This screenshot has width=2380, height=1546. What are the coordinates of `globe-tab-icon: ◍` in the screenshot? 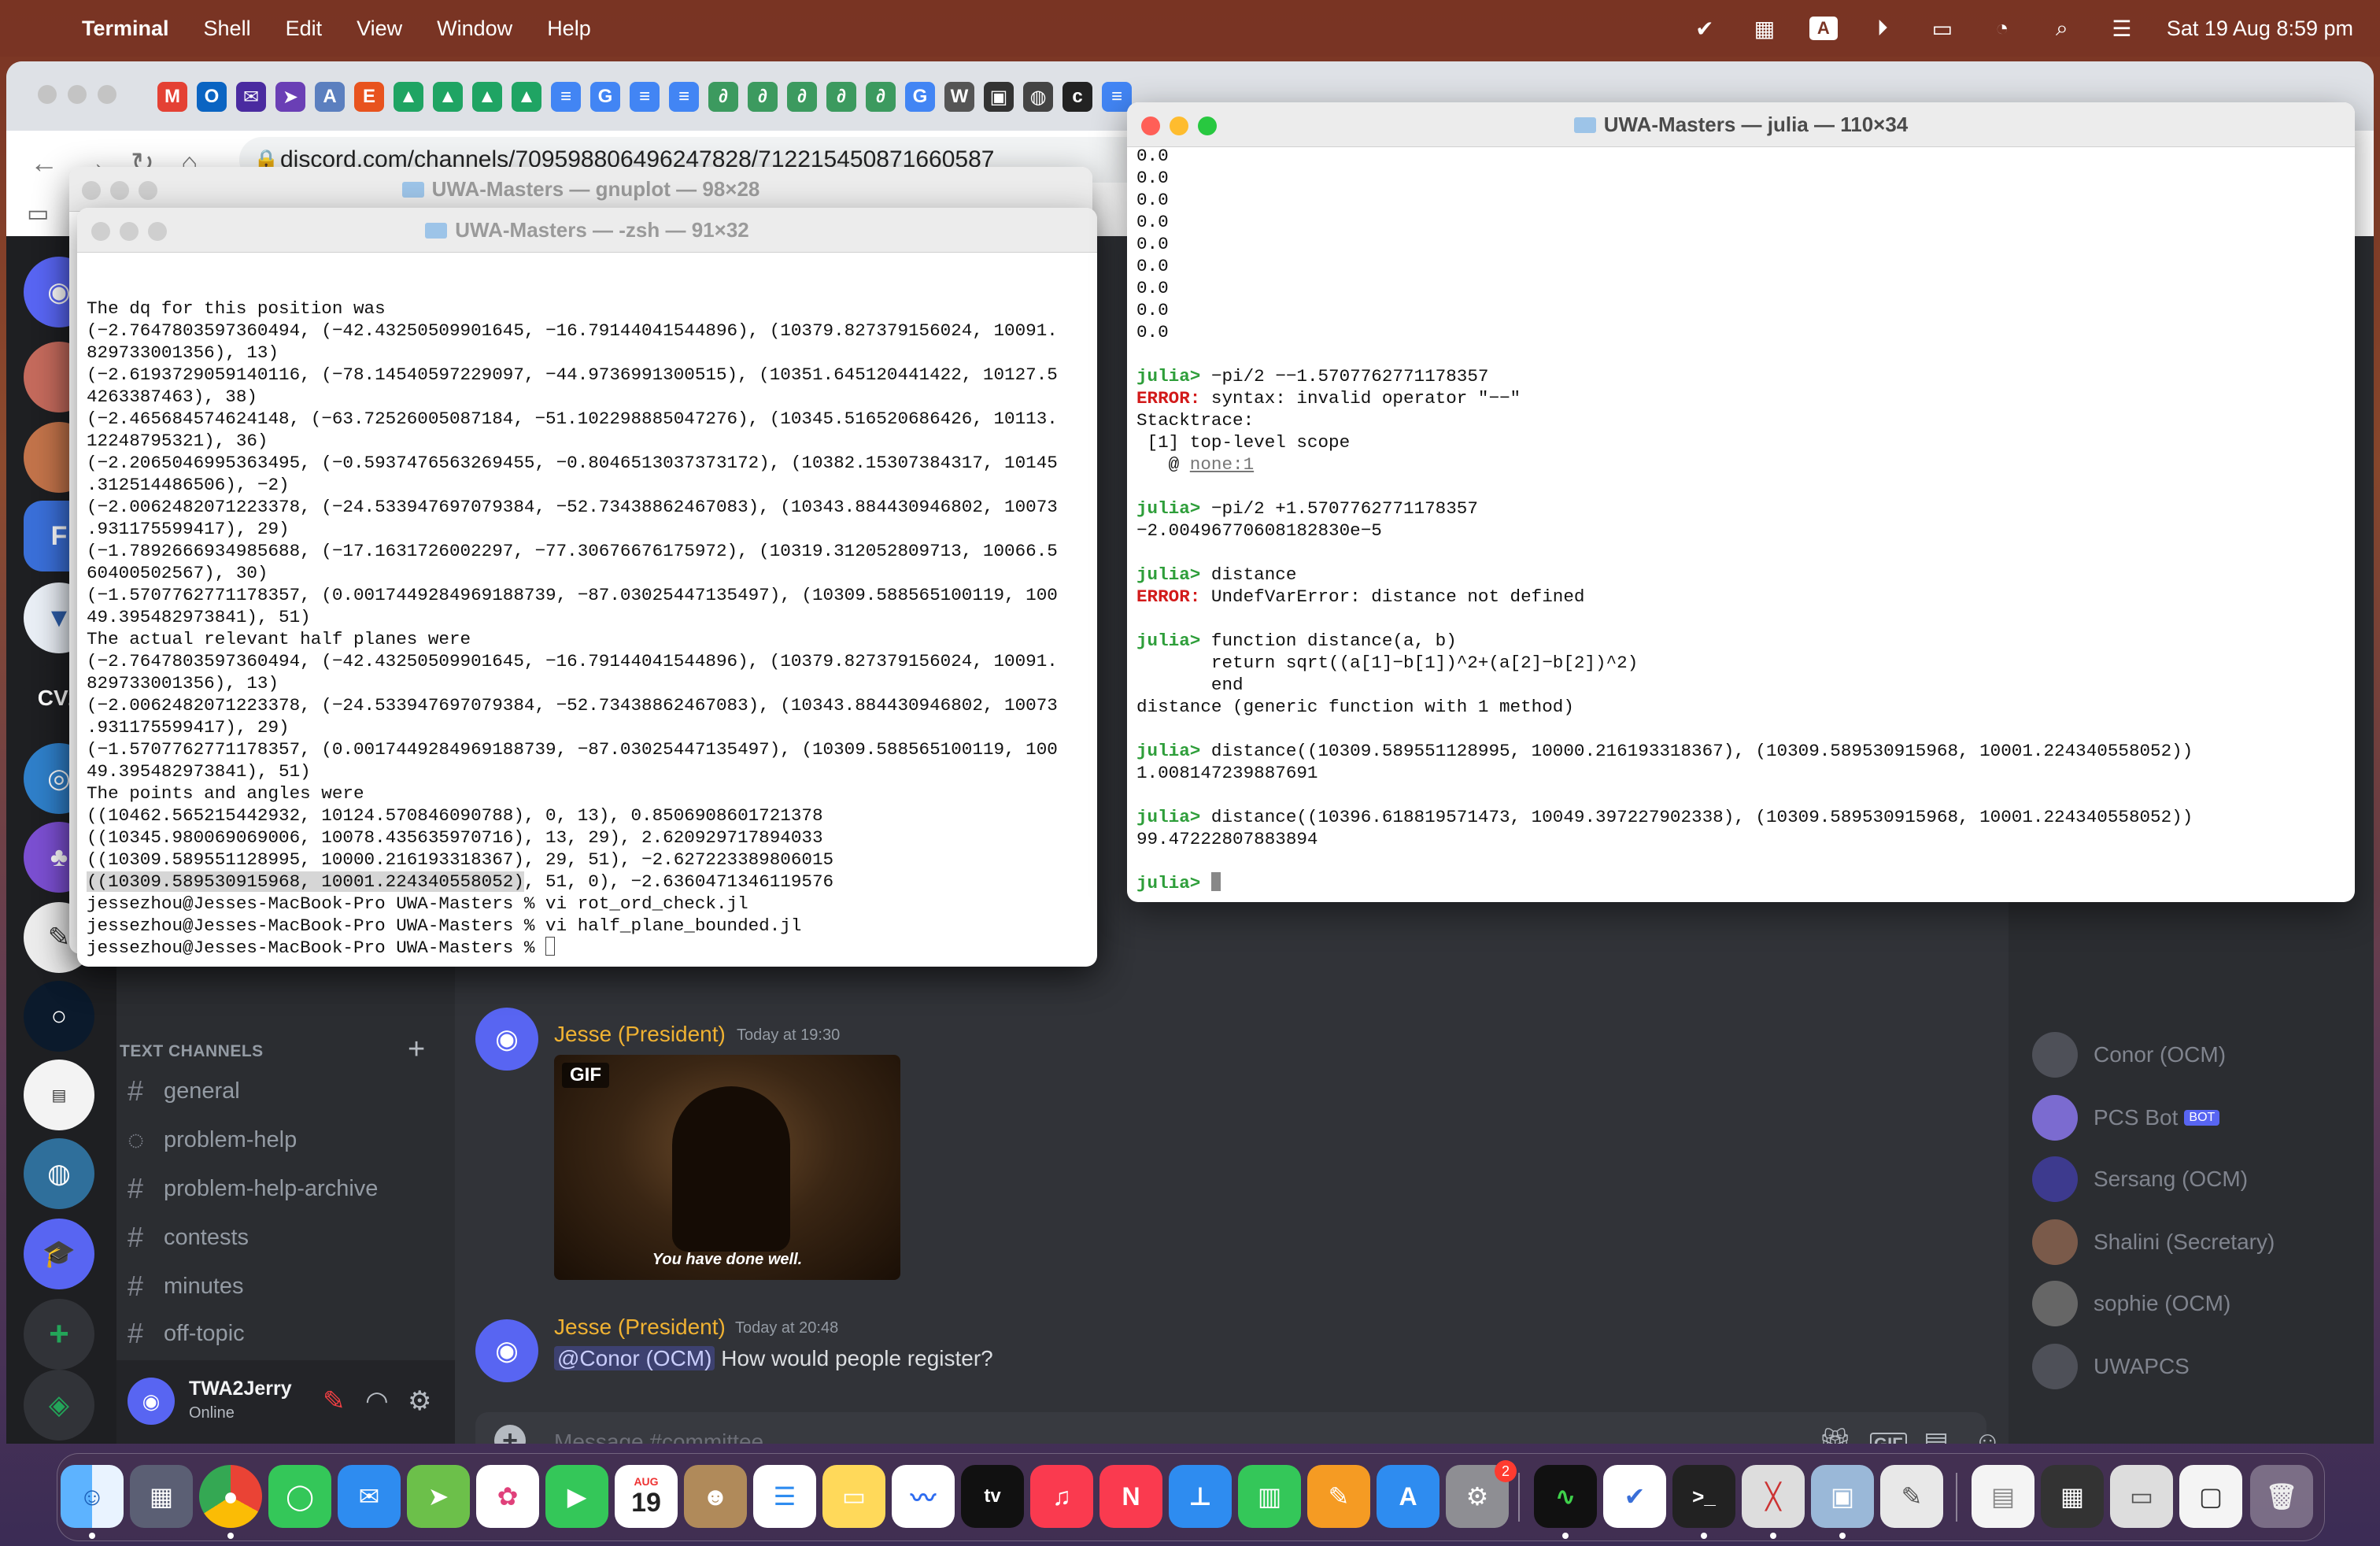 It's located at (1038, 97).